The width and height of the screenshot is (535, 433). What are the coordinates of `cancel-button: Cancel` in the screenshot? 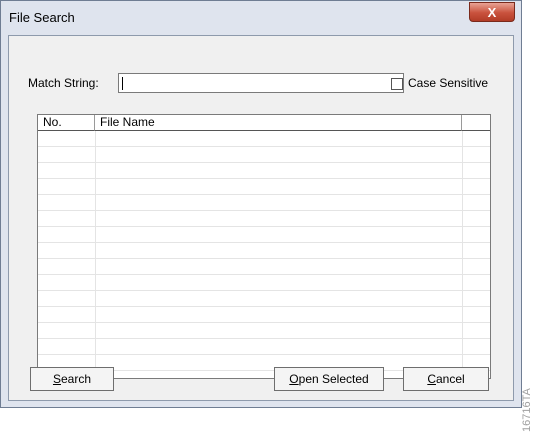 It's located at (446, 379).